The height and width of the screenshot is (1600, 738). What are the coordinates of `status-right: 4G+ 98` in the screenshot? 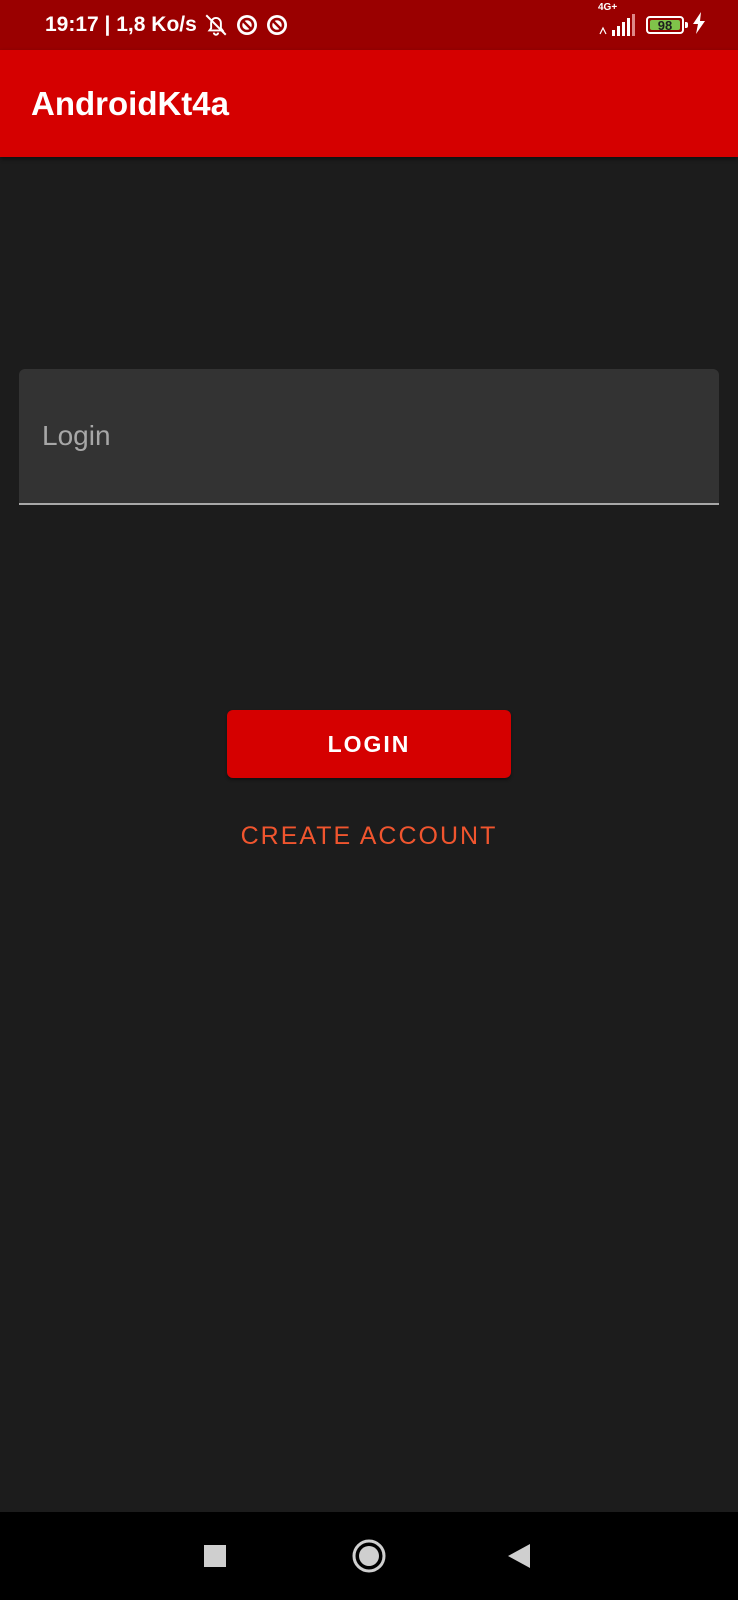 It's located at (652, 25).